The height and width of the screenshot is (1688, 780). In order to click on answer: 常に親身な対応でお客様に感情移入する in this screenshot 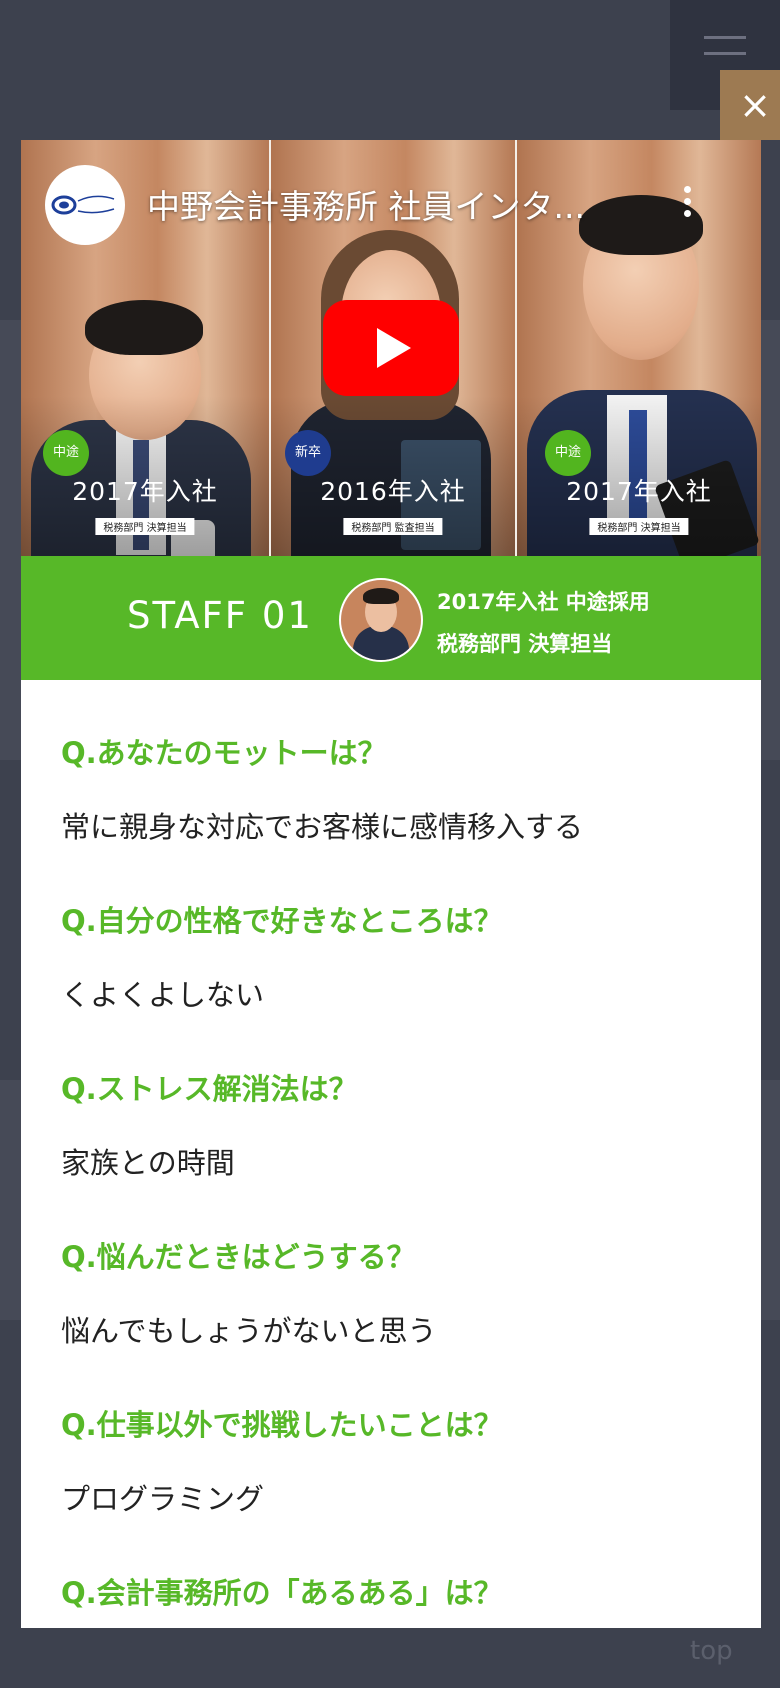, I will do `click(322, 827)`.